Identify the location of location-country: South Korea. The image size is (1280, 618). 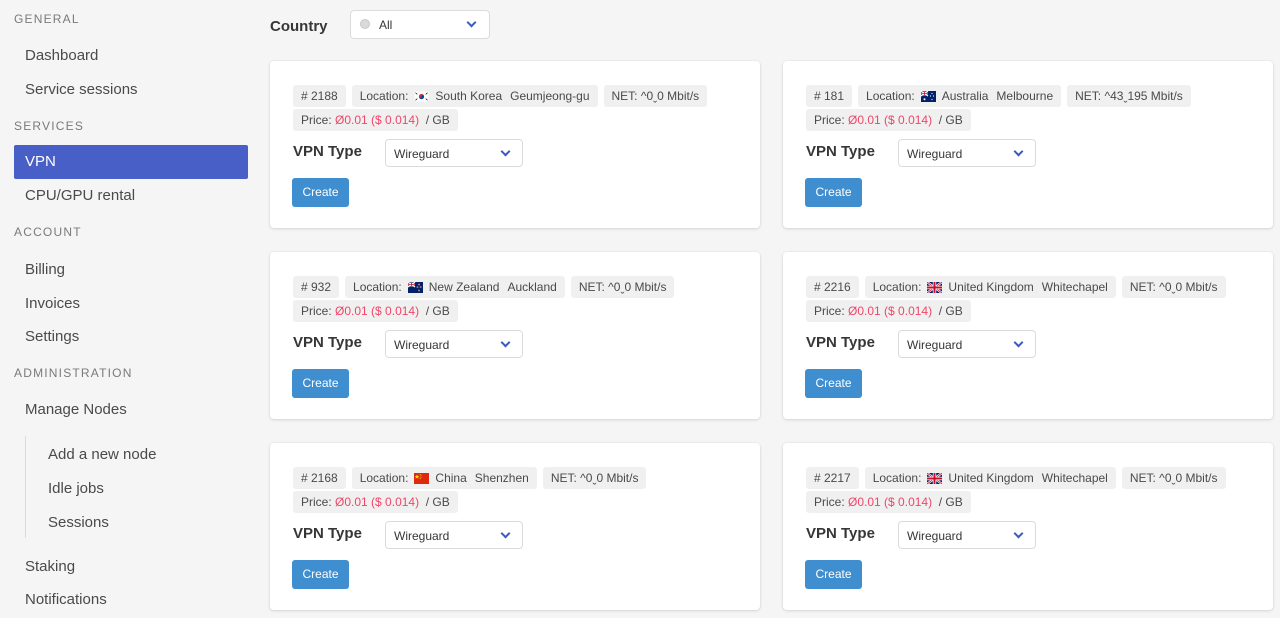
(469, 96).